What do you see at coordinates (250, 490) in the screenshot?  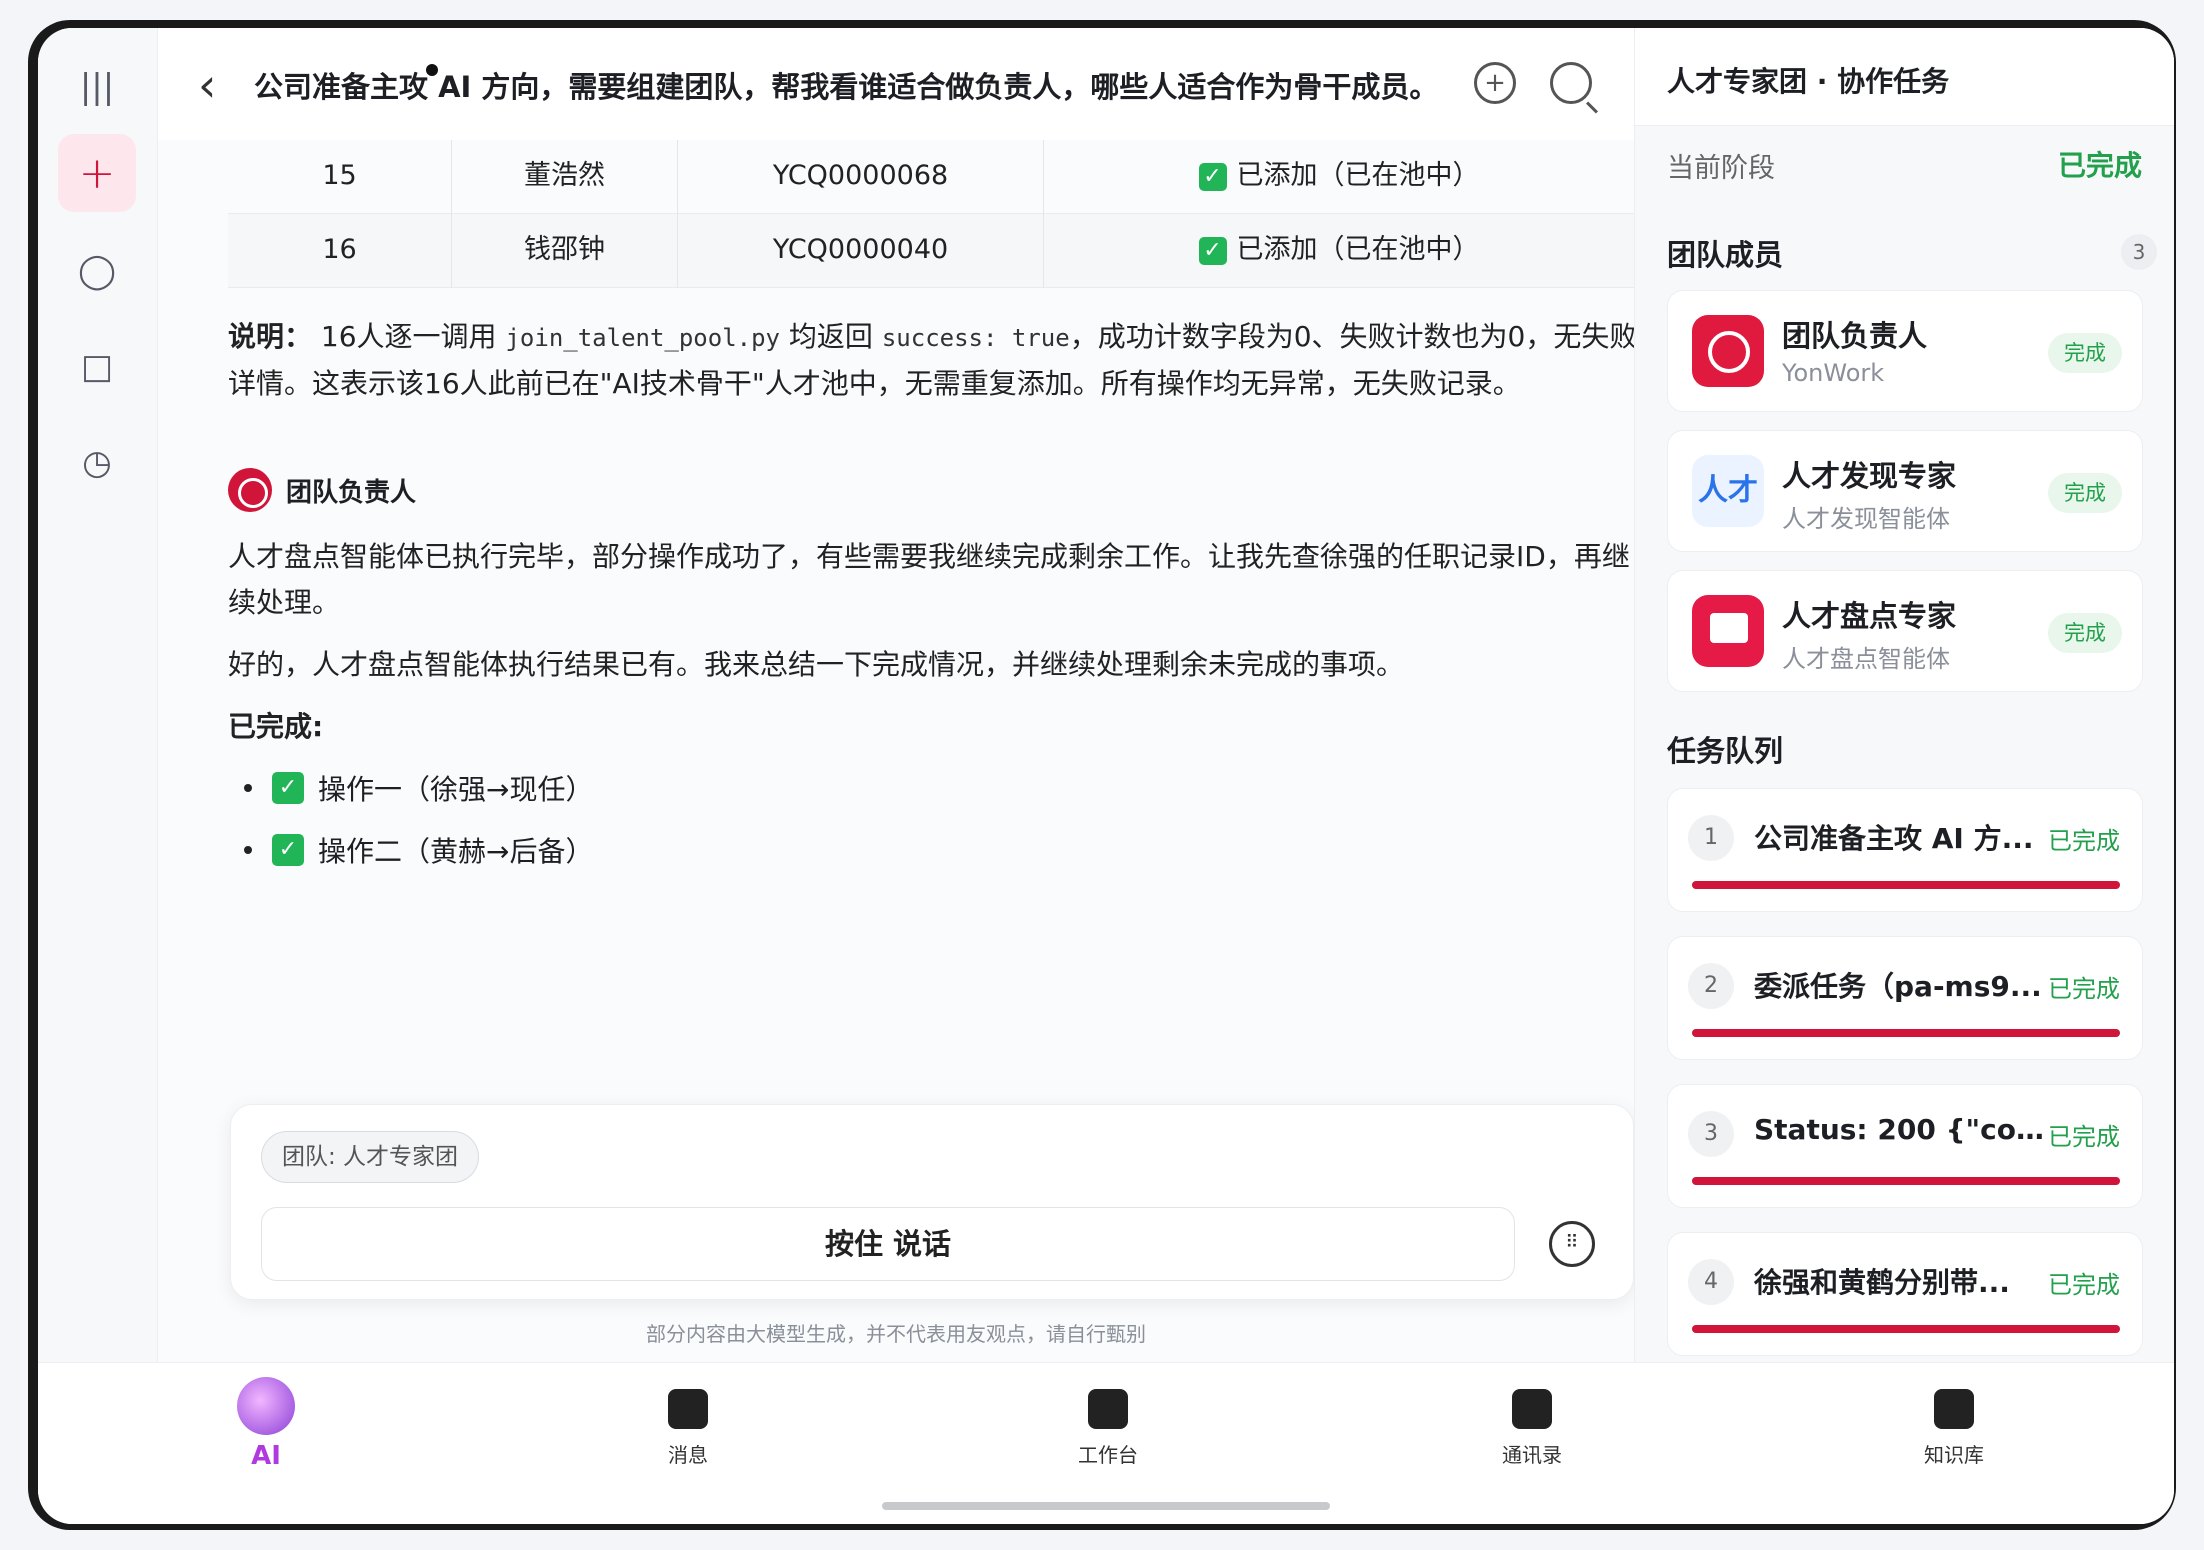 I see `agent-logo-icon` at bounding box center [250, 490].